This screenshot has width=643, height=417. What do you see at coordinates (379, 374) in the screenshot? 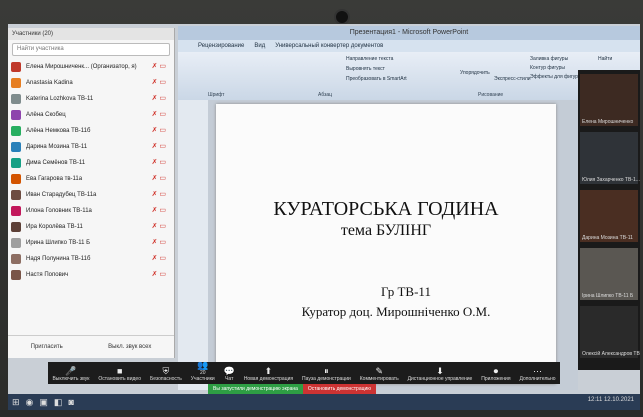
I see `toolbar-button: ✎ Комментировать` at bounding box center [379, 374].